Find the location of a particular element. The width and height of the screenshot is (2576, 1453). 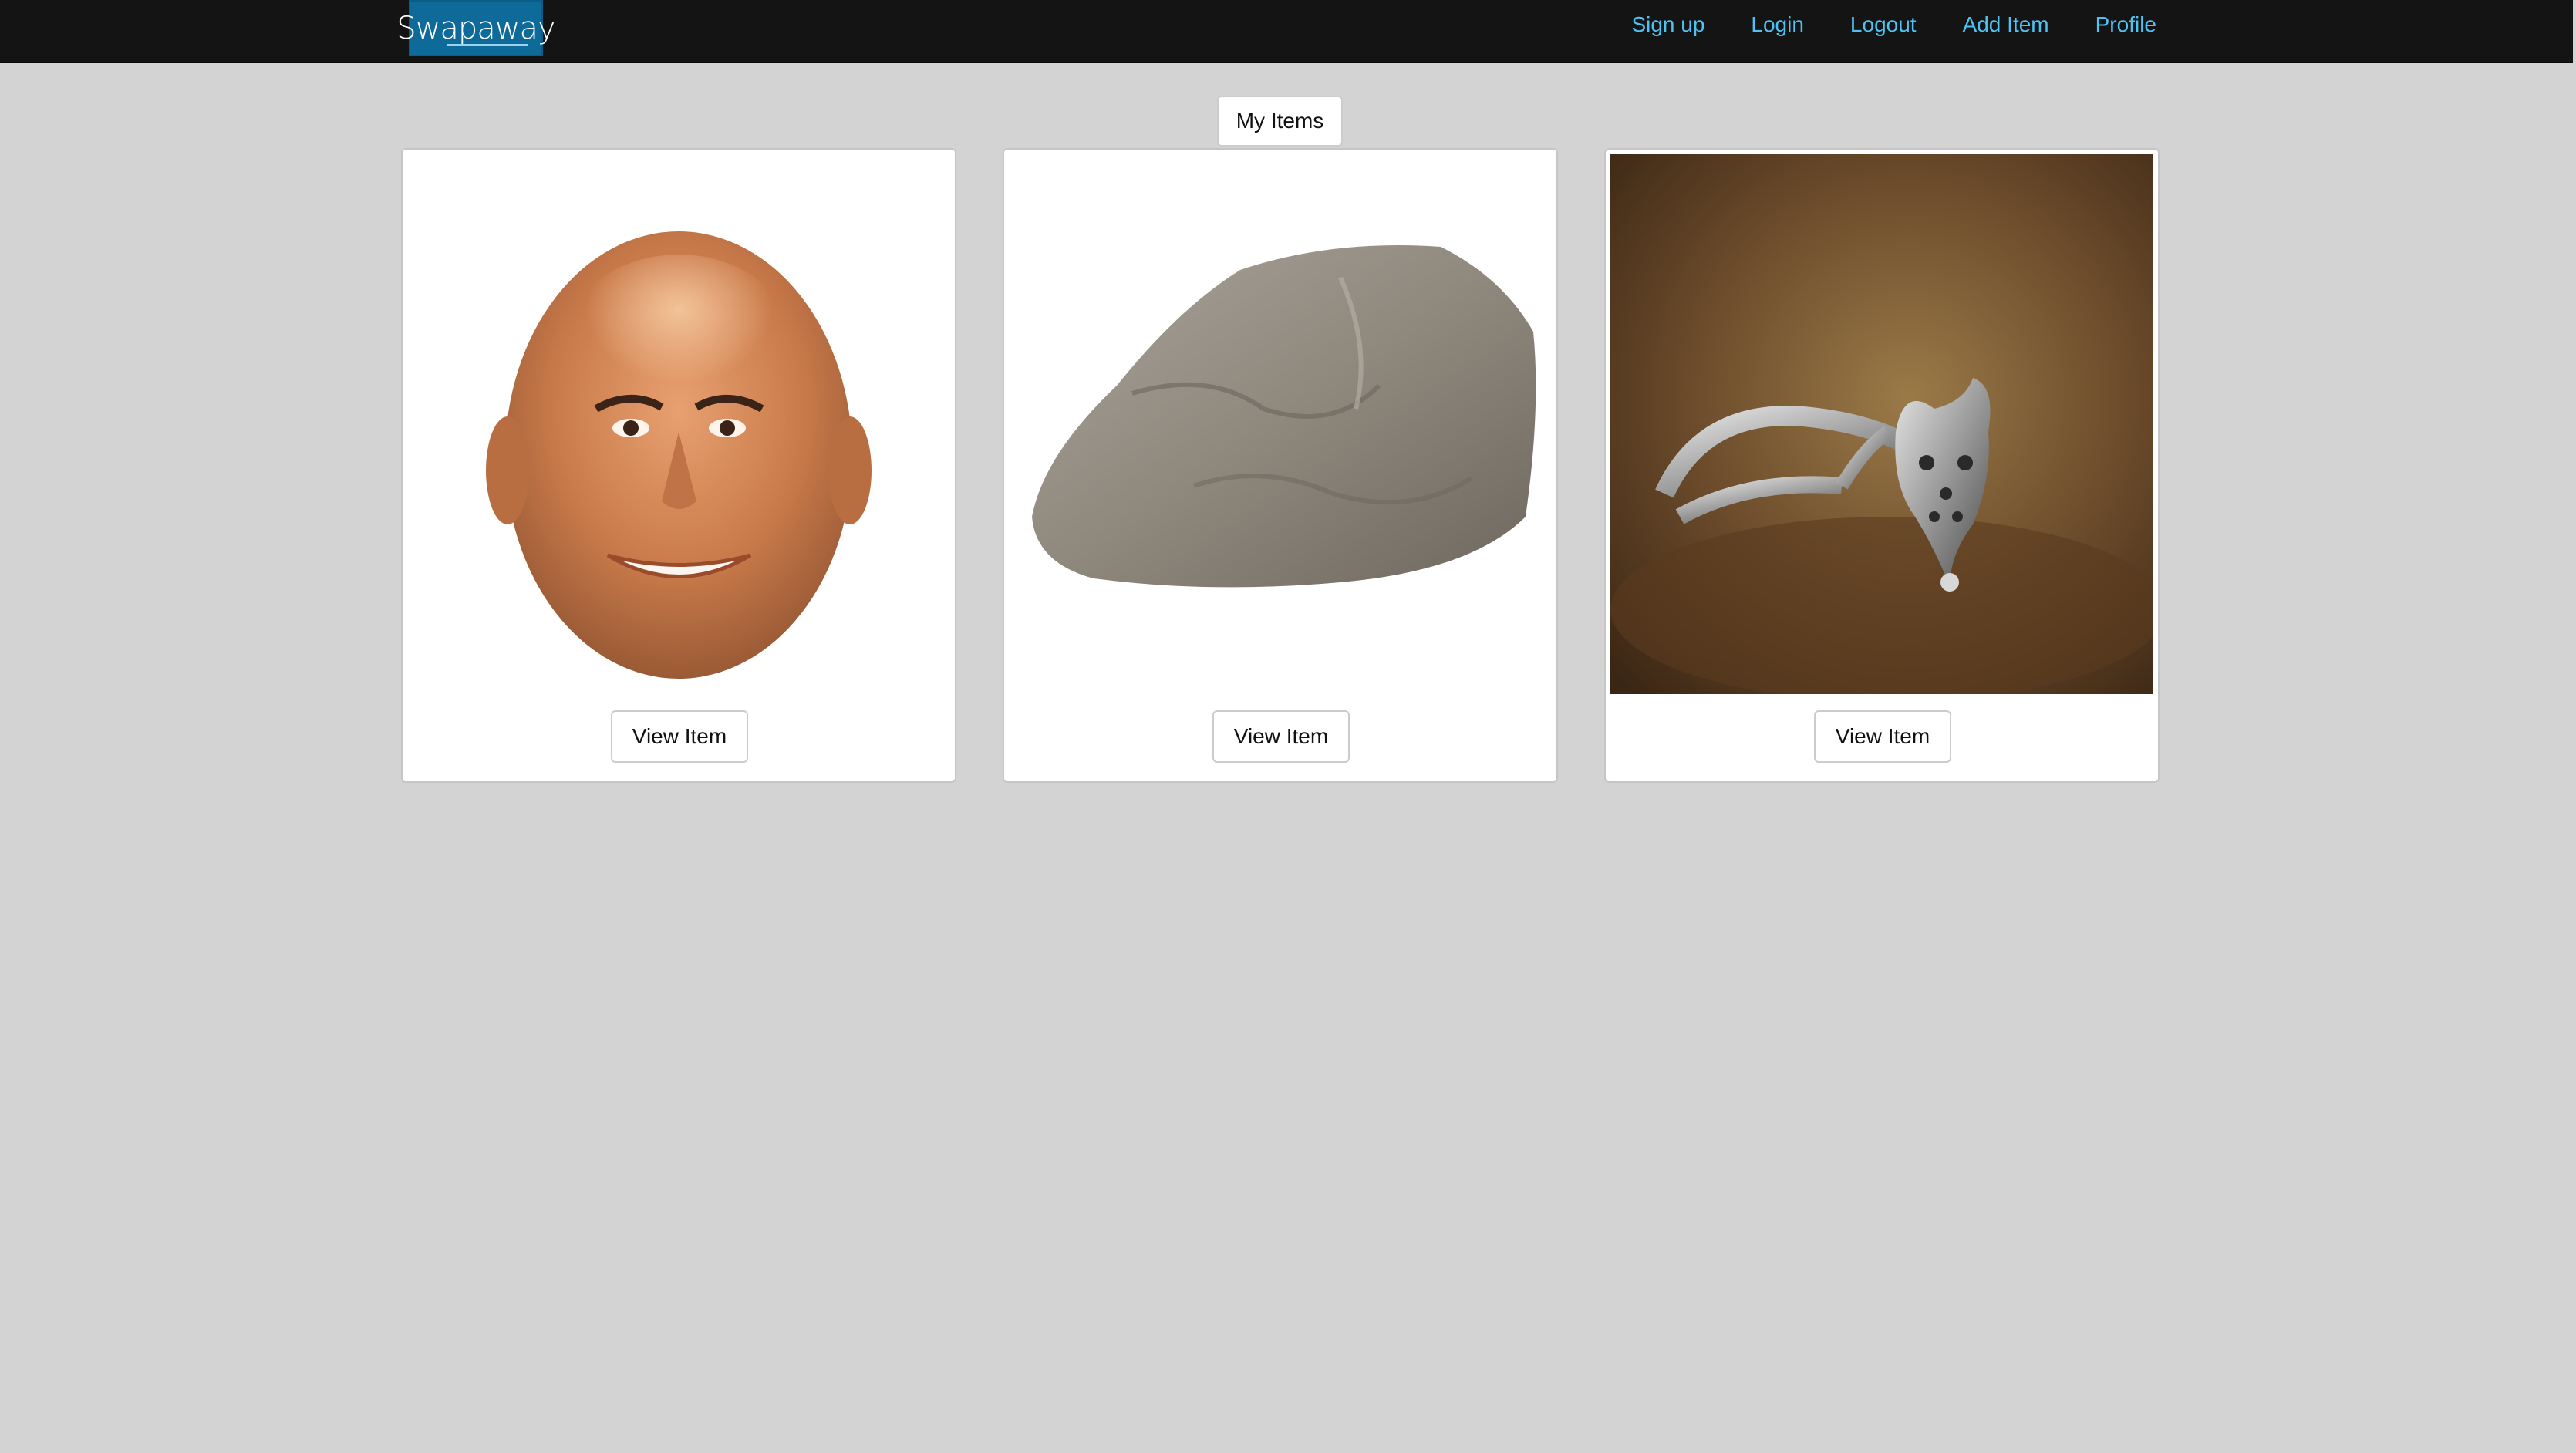

item-image-fox-ring is located at coordinates (1881, 424).